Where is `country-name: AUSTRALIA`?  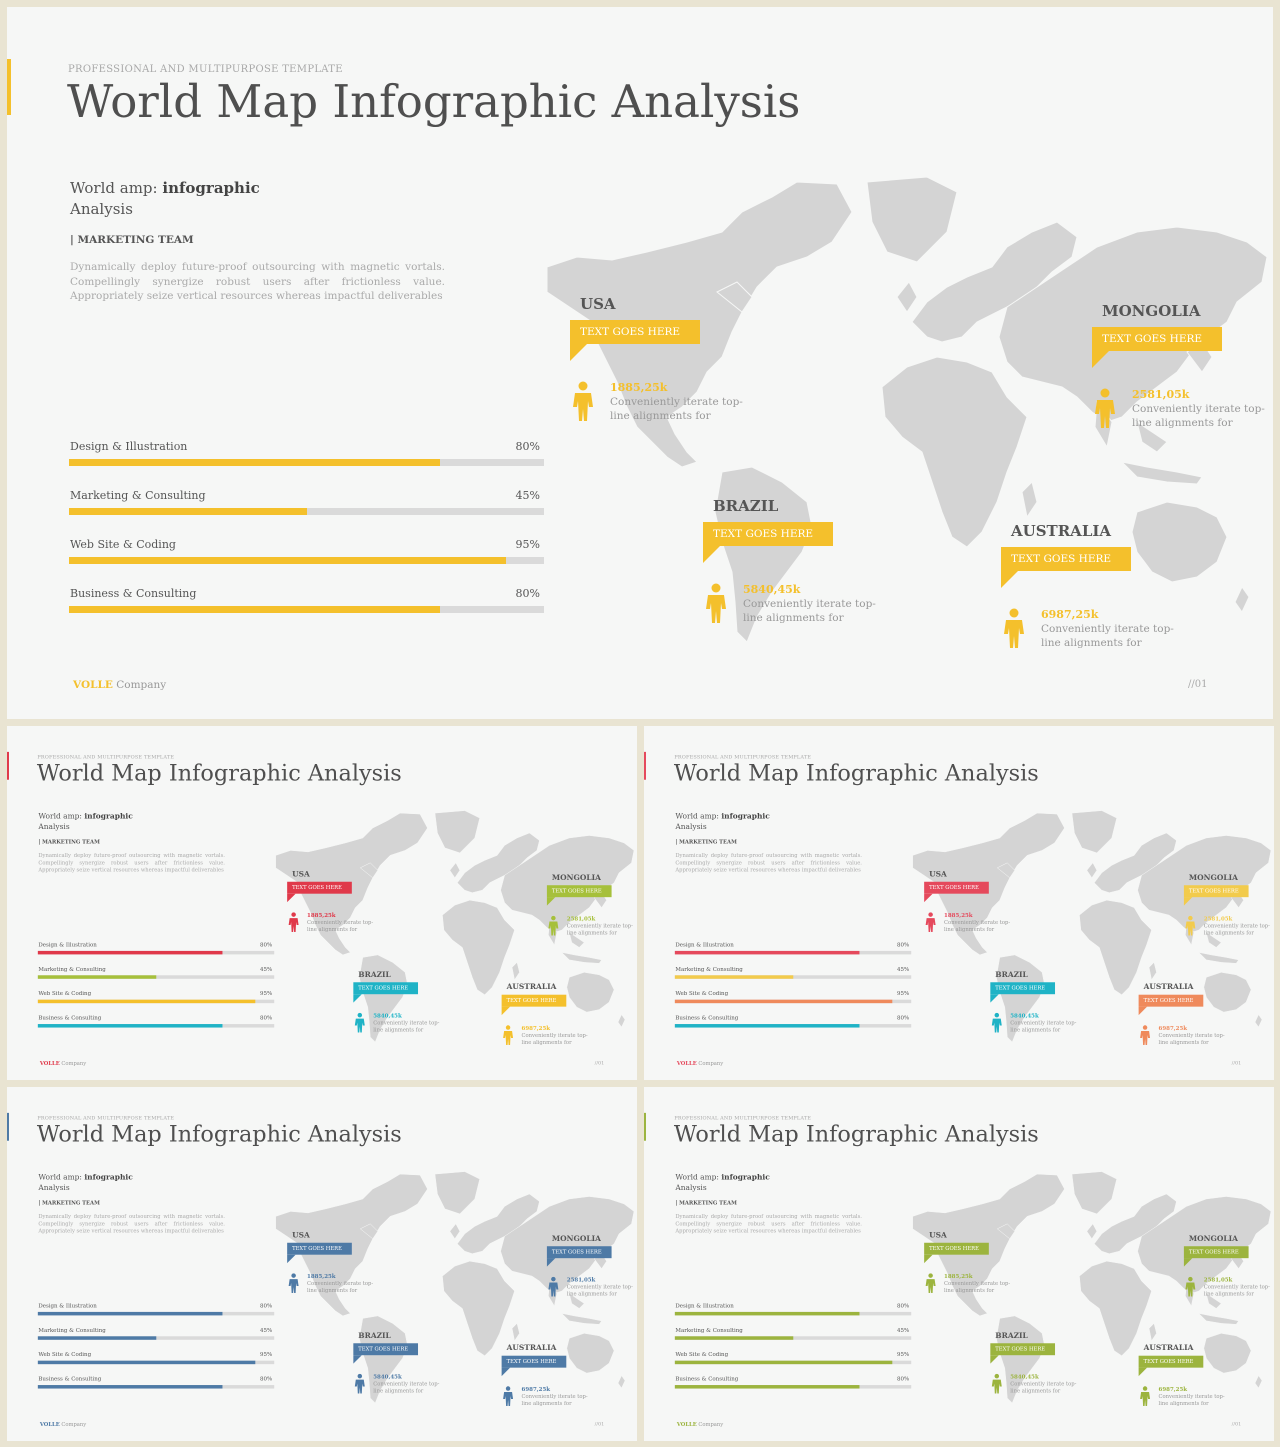 country-name: AUSTRALIA is located at coordinates (1061, 531).